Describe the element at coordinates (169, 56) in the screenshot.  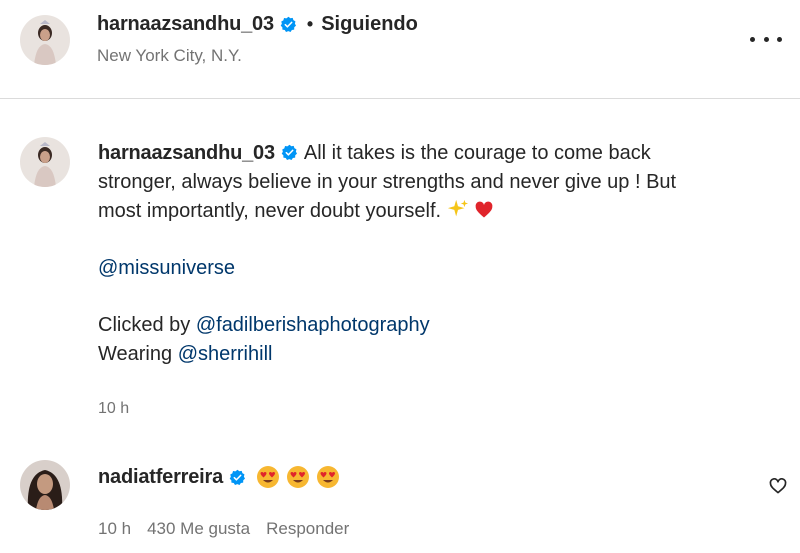
I see `post-location: New York City, N.Y.` at that location.